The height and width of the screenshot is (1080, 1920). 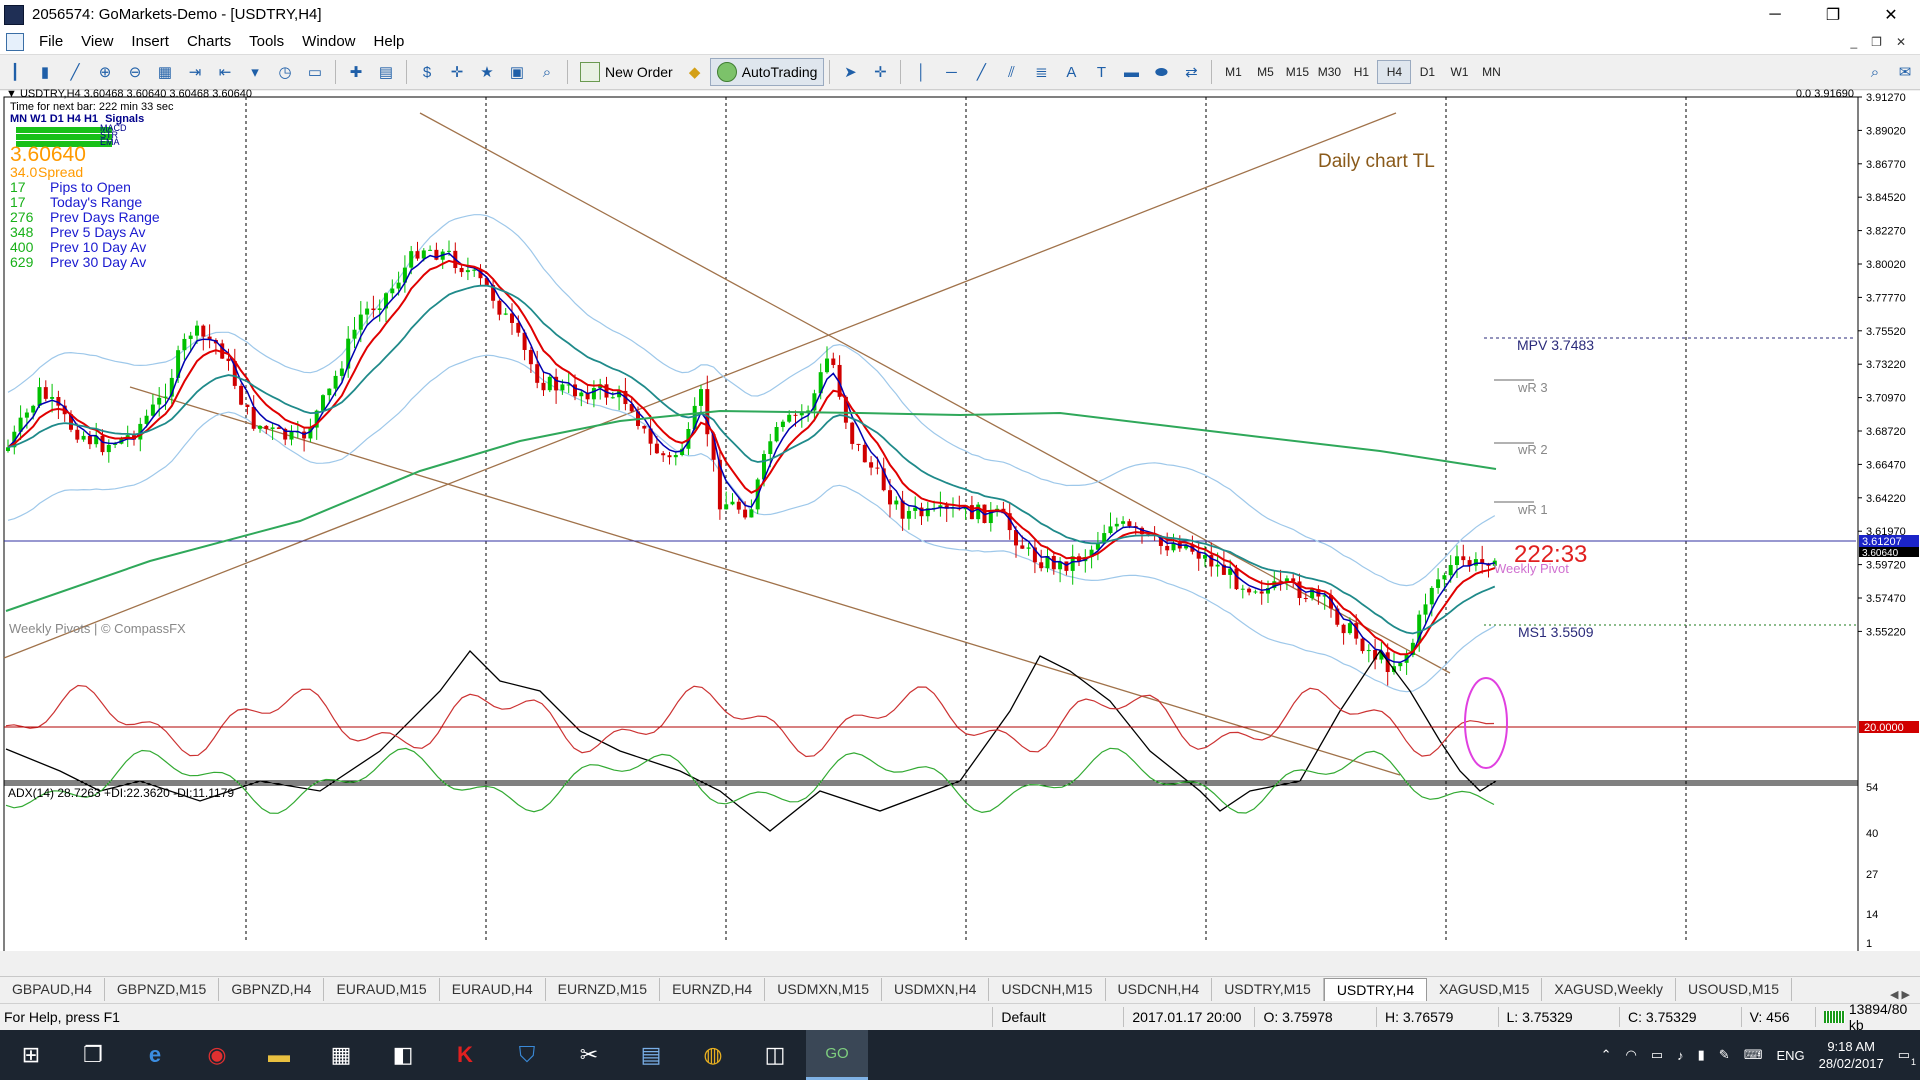 I want to click on ellipse-icon: ⬬, so click(x=1161, y=72).